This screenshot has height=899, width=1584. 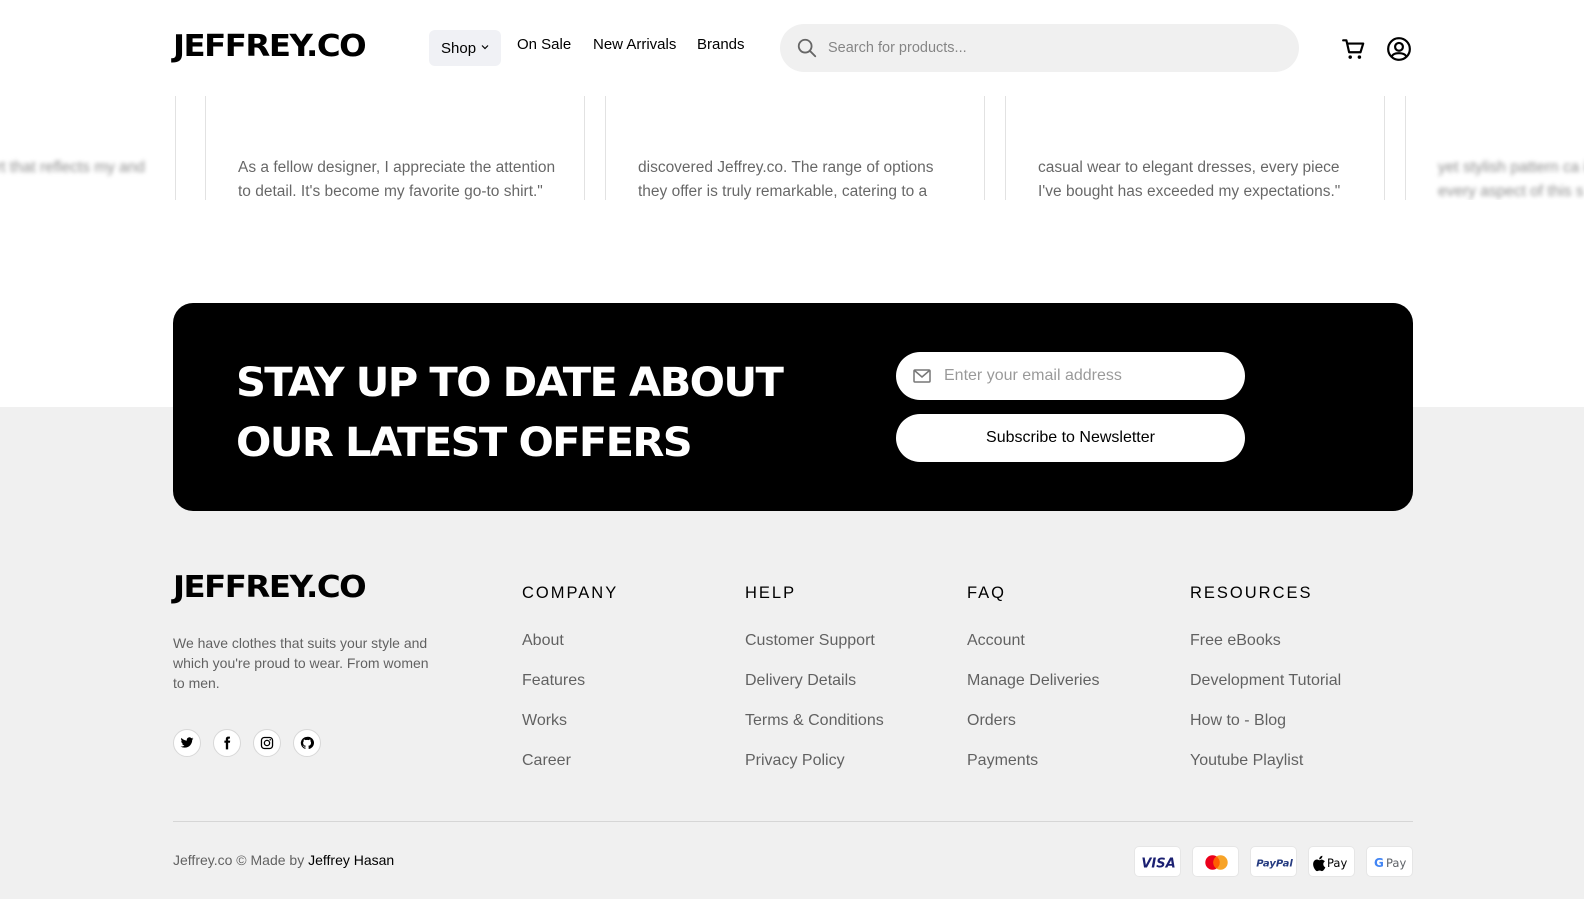 I want to click on footer-link-features: Features, so click(x=553, y=681).